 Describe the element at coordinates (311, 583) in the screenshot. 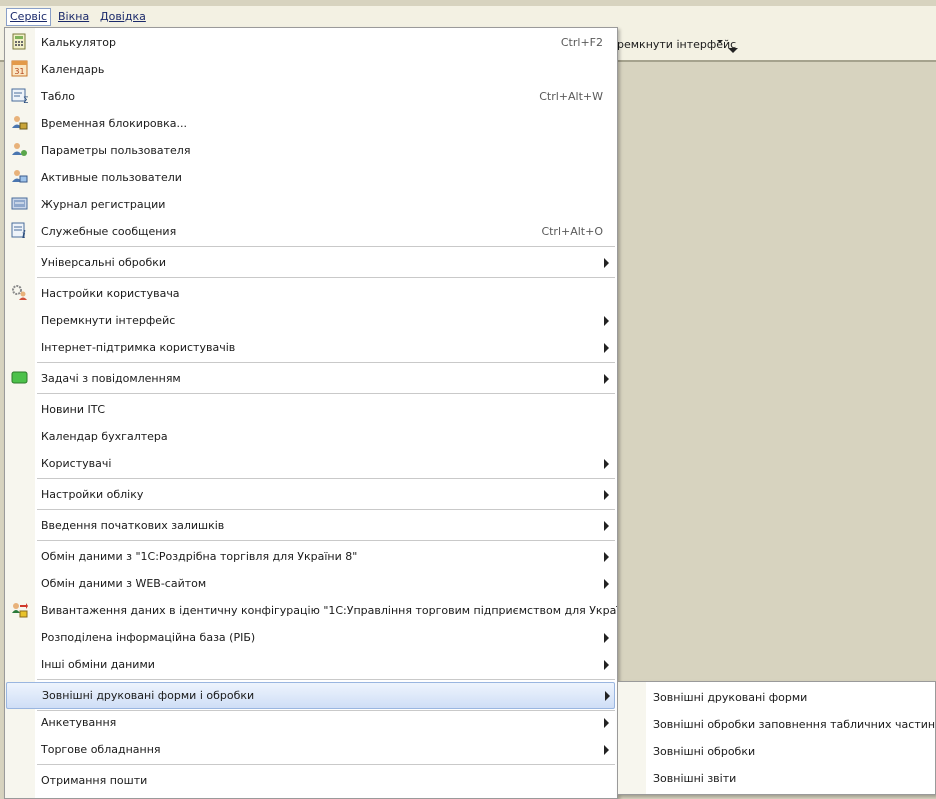

I see `menu-item-exchange-web: Обмін даними з WEB-сайтом` at that location.